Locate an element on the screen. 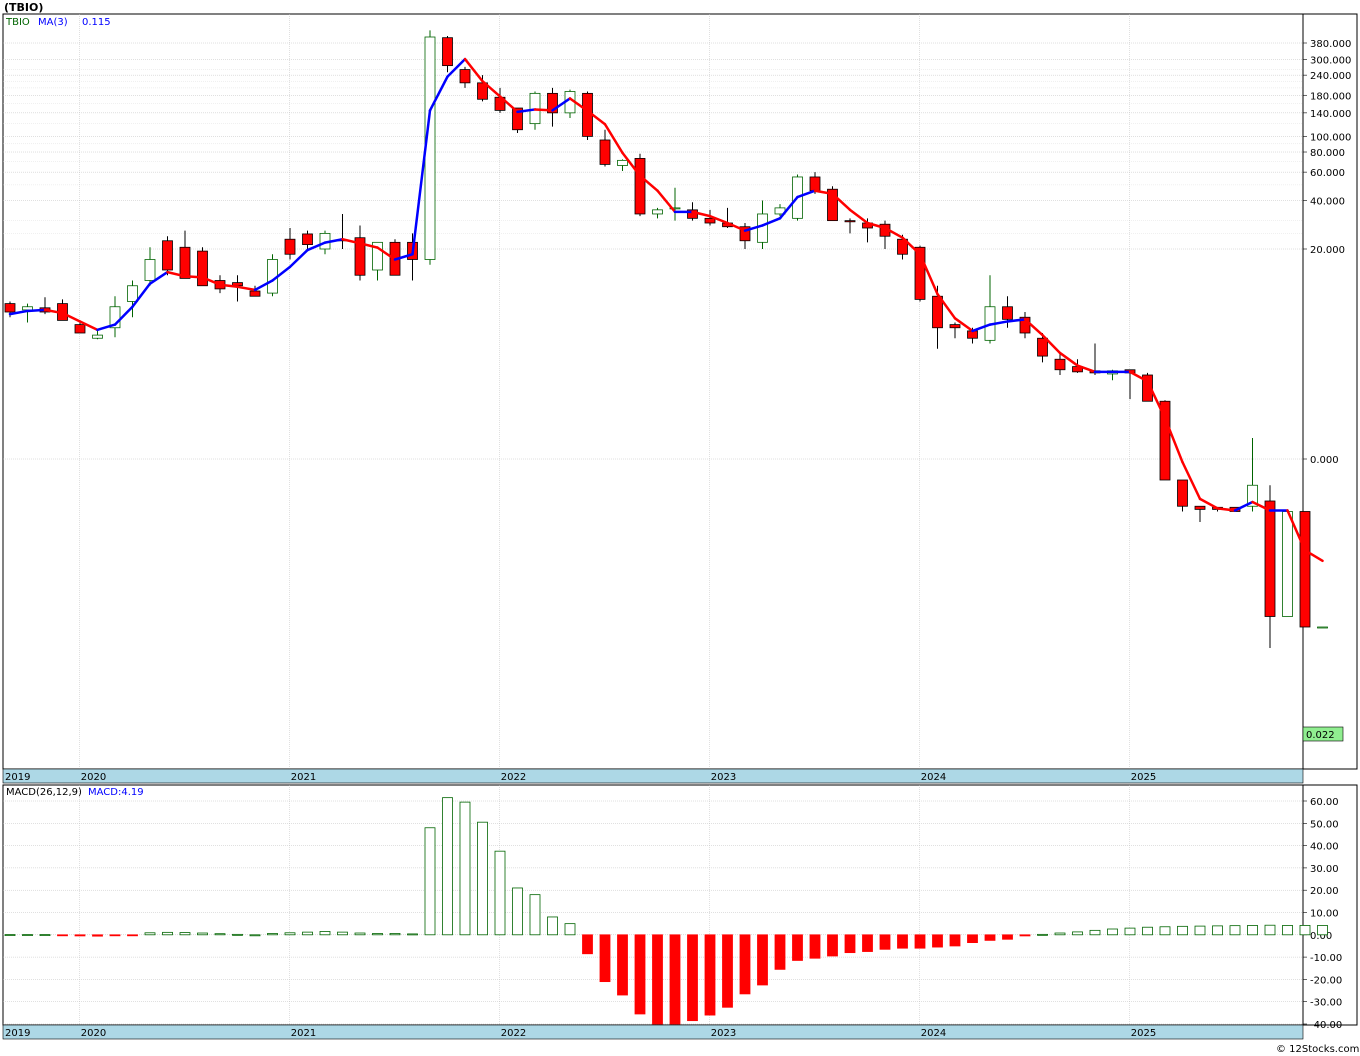  price-year-band is located at coordinates (653, 776).